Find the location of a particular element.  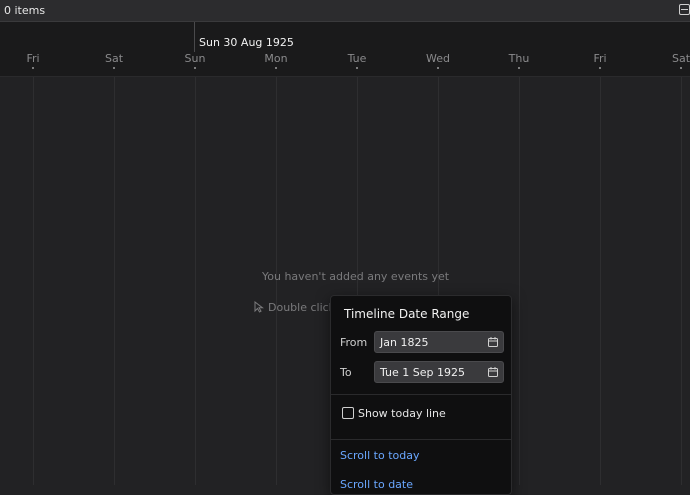

day-label: Thu is located at coordinates (519, 58).